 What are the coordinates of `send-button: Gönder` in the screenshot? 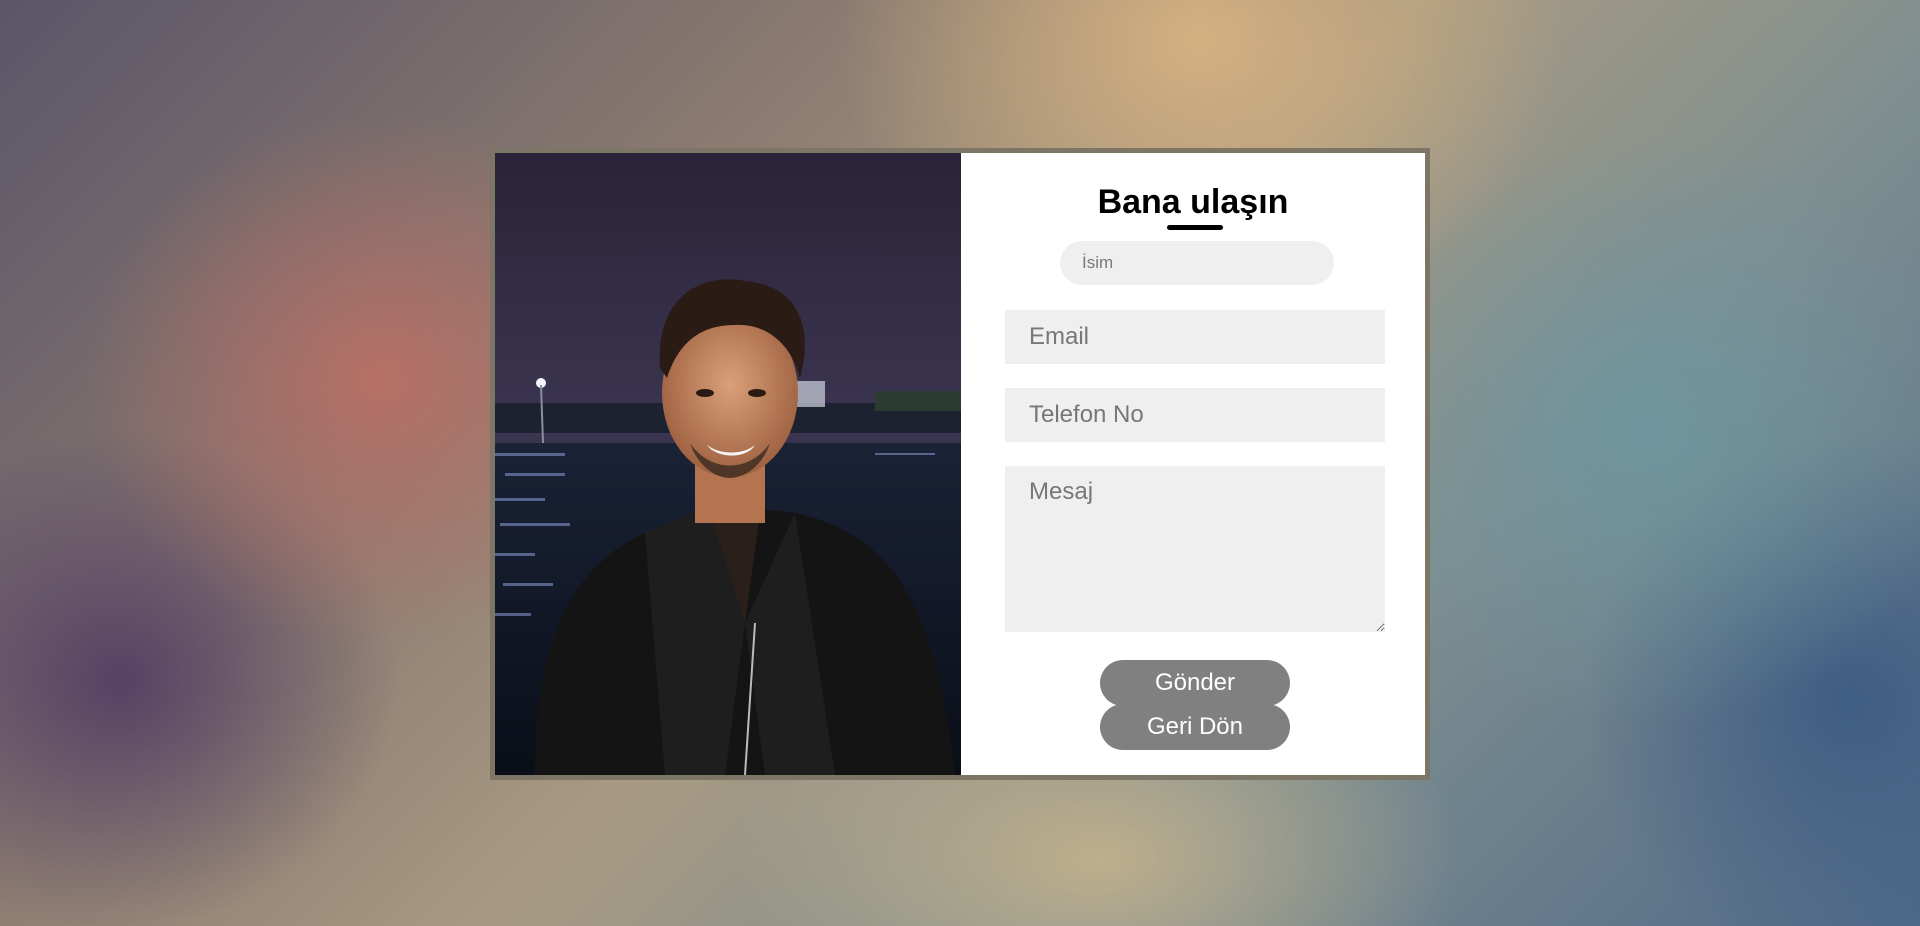 It's located at (1195, 683).